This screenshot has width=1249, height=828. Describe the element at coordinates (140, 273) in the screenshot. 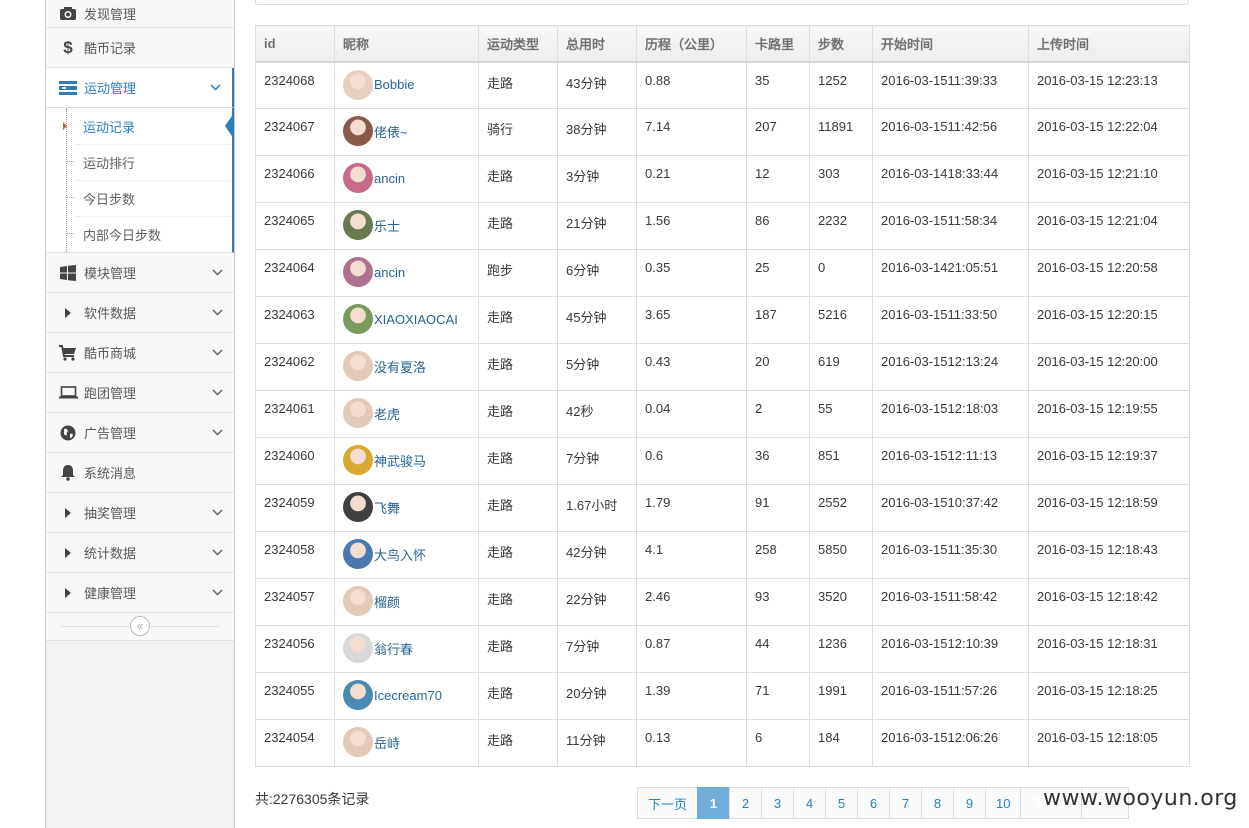

I see `sidebar-item-modules: 模块管理` at that location.